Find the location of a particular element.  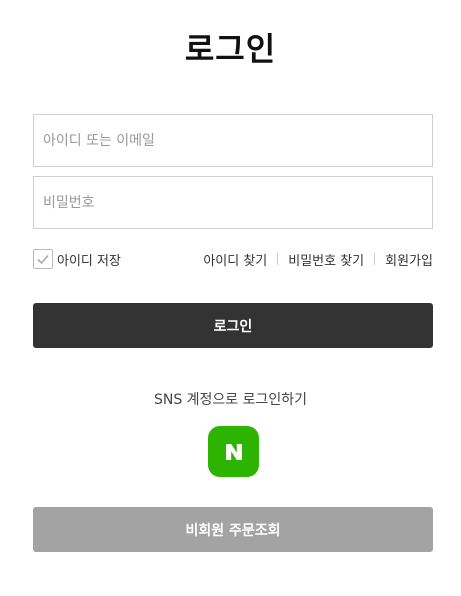

check-icon is located at coordinates (43, 259).